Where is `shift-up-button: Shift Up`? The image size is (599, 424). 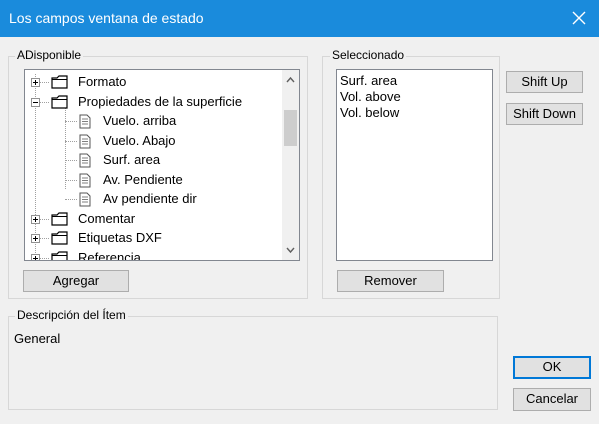 shift-up-button: Shift Up is located at coordinates (544, 82).